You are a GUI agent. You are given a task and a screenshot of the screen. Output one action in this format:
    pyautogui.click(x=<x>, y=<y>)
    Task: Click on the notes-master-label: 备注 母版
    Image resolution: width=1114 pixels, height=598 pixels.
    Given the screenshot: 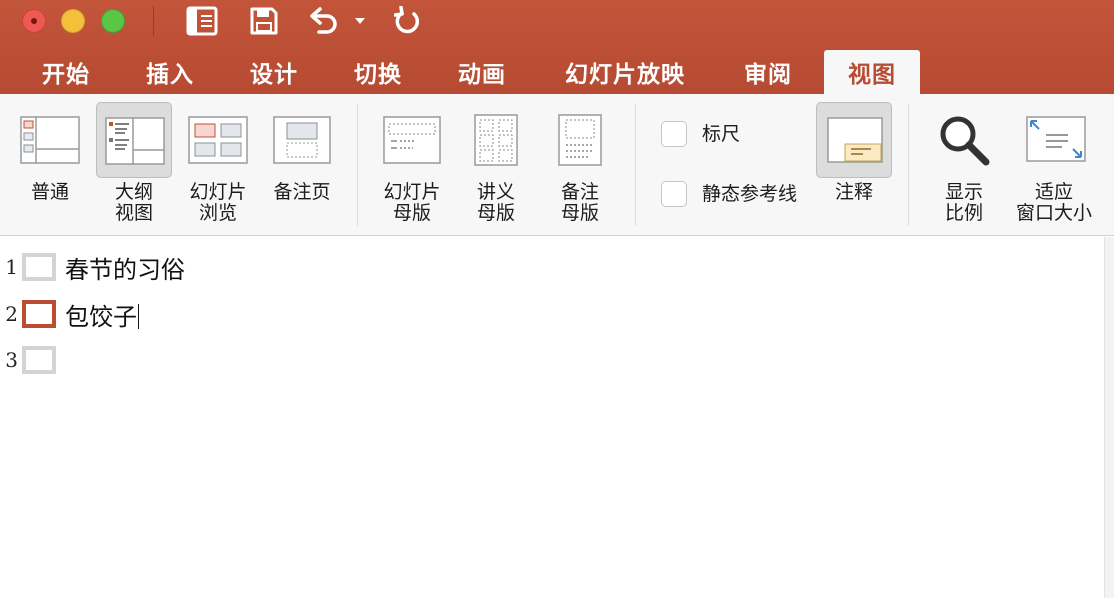 What is the action you would take?
    pyautogui.click(x=579, y=202)
    